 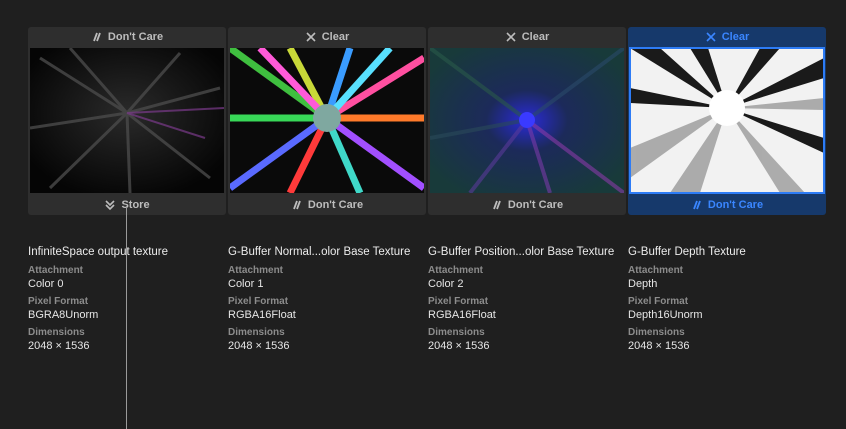 What do you see at coordinates (98, 252) in the screenshot?
I see `texture-name: InfiniteSpace output texture` at bounding box center [98, 252].